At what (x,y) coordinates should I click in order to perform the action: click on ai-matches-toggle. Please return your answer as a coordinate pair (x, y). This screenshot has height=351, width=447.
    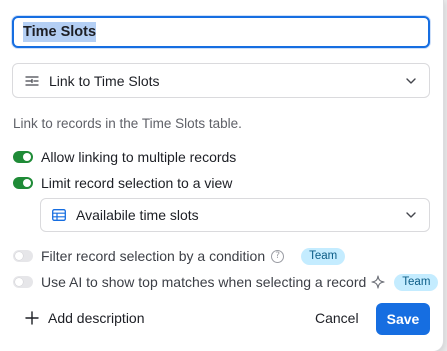
    Looking at the image, I should click on (23, 282).